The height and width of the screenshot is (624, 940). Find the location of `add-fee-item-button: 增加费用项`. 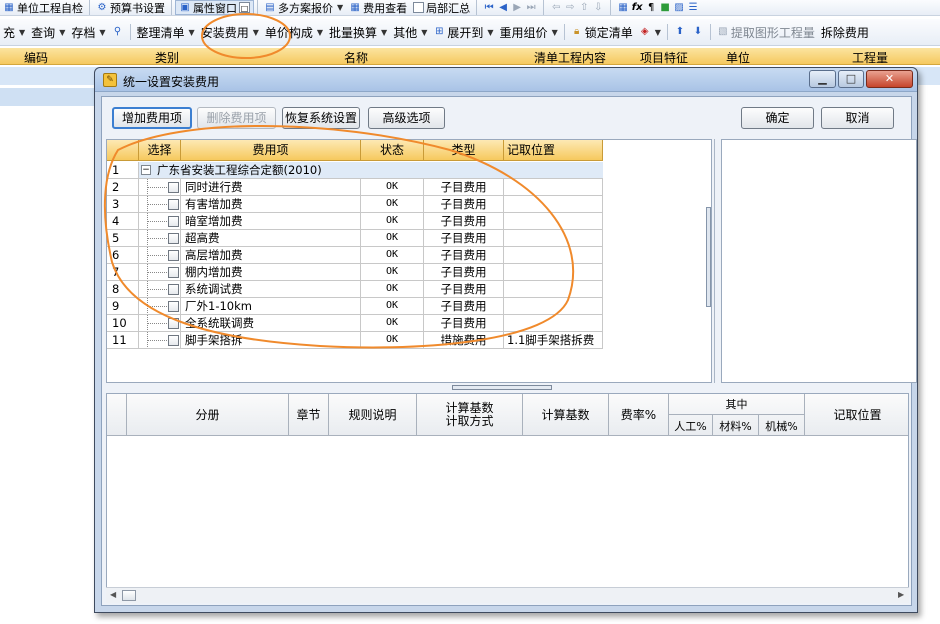

add-fee-item-button: 增加费用项 is located at coordinates (152, 118).